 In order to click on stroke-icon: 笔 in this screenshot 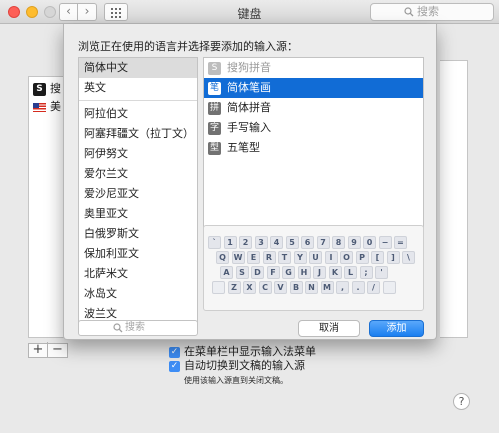, I will do `click(214, 88)`.